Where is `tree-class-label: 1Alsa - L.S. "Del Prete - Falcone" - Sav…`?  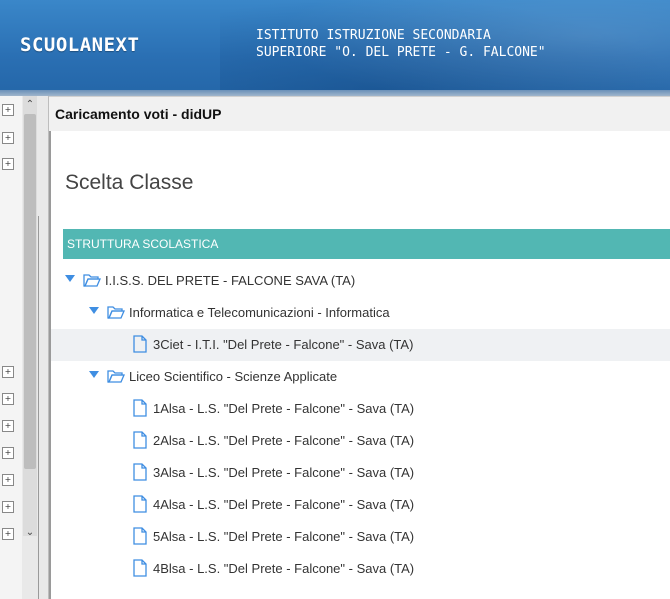
tree-class-label: 1Alsa - L.S. "Del Prete - Falcone" - Sav… is located at coordinates (284, 408).